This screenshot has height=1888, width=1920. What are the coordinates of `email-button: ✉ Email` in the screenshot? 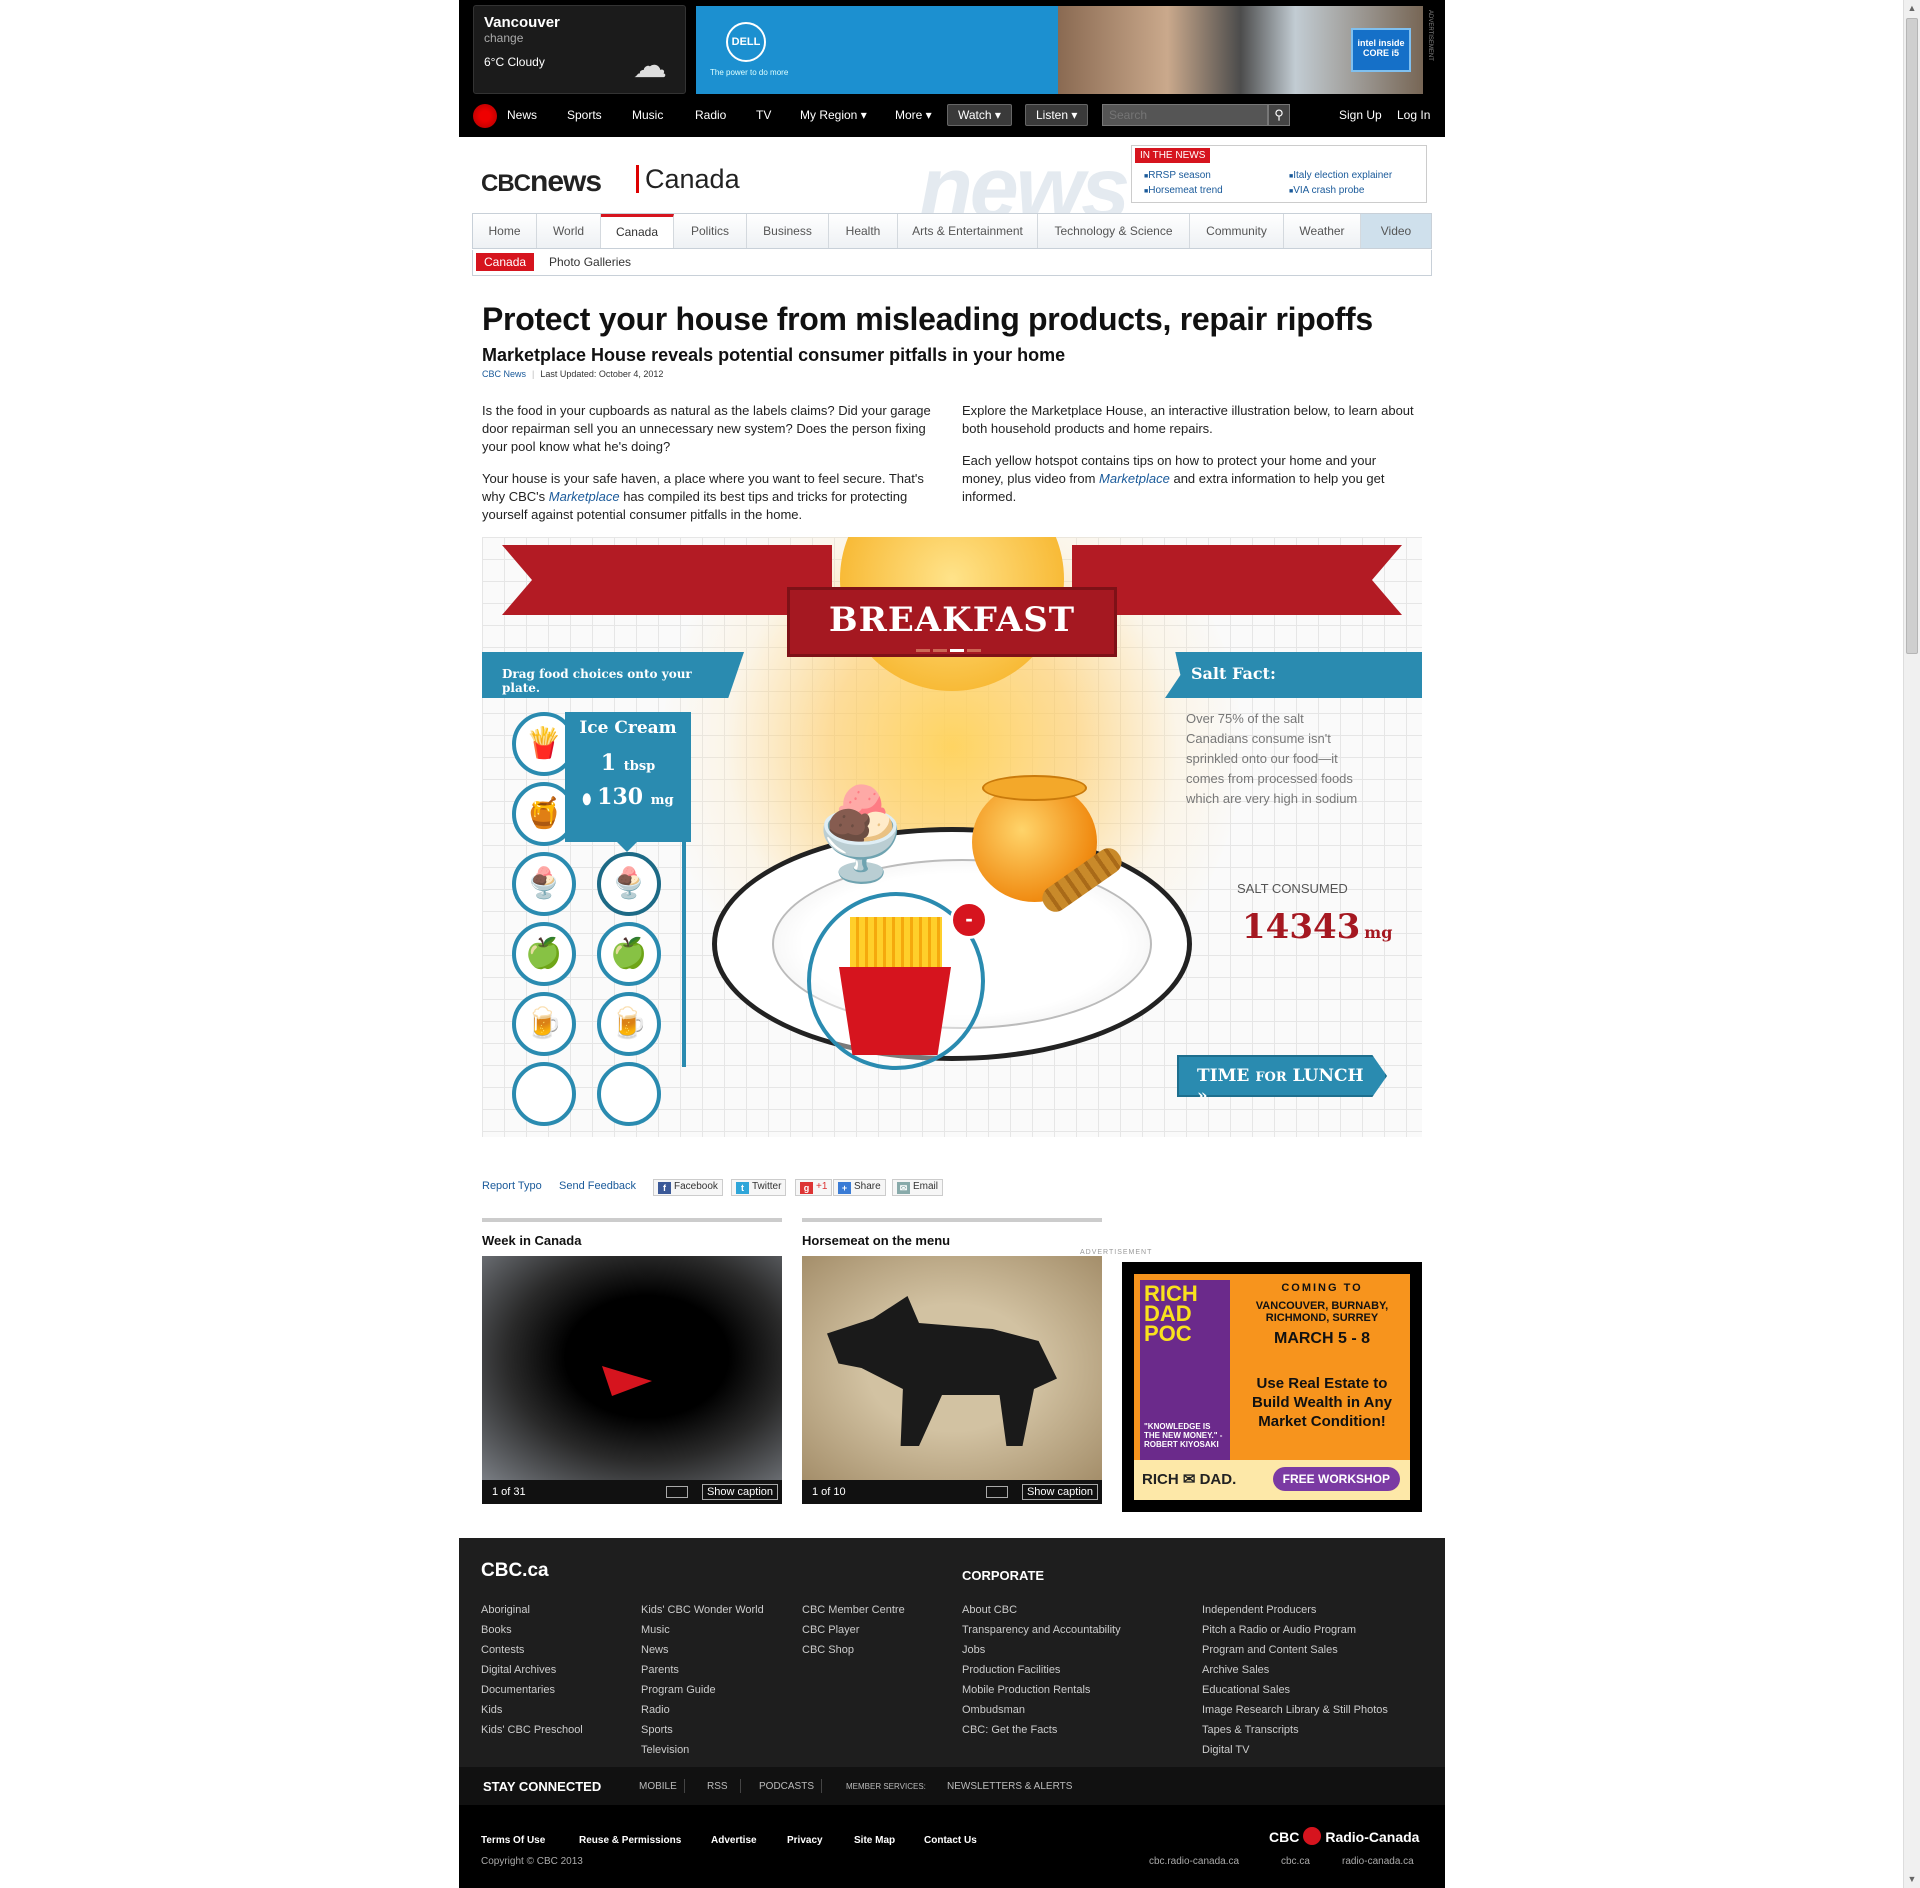 It's located at (918, 1187).